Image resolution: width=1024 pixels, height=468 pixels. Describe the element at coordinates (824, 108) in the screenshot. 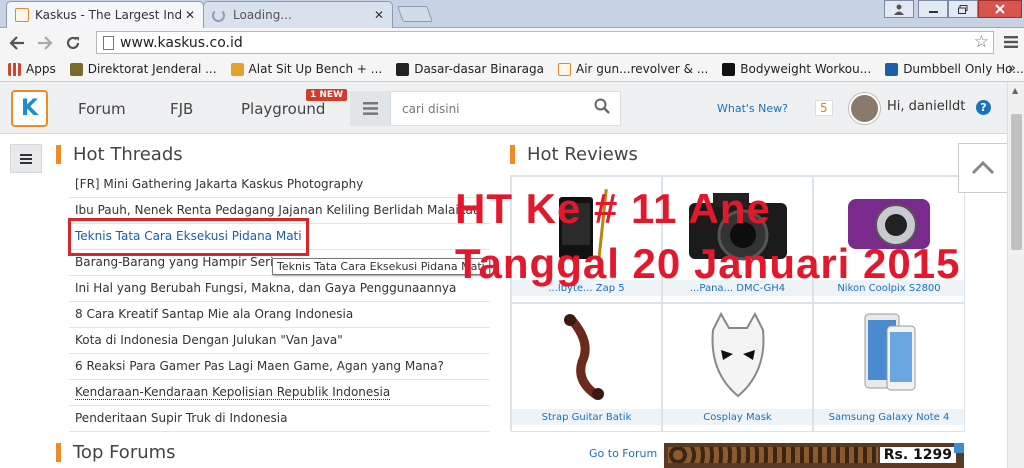

I see `notification-count: 5` at that location.